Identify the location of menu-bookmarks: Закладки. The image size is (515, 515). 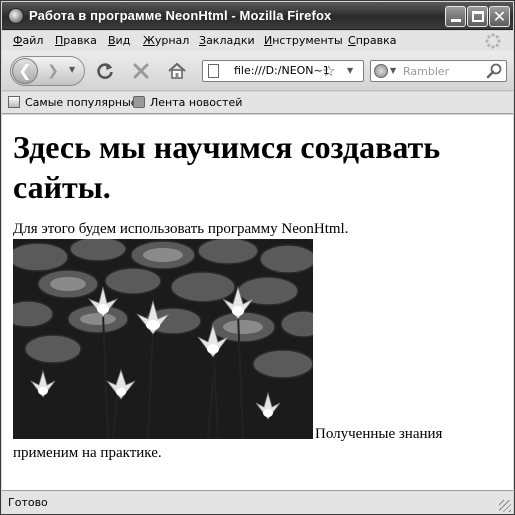
(227, 40).